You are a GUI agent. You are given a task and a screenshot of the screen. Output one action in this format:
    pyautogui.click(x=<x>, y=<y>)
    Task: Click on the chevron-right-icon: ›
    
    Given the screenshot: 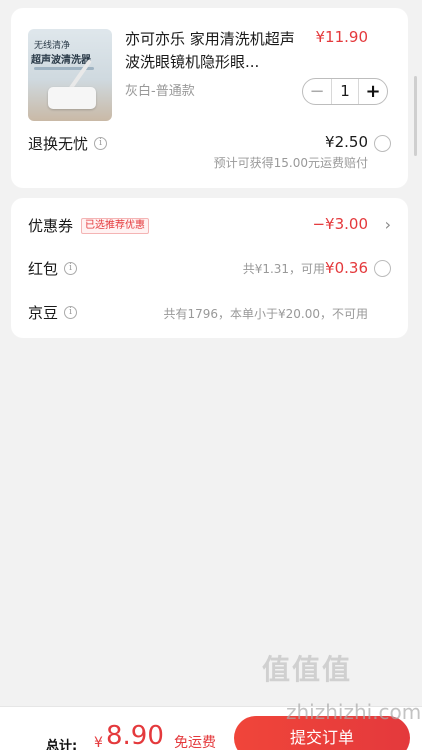 What is the action you would take?
    pyautogui.click(x=388, y=224)
    